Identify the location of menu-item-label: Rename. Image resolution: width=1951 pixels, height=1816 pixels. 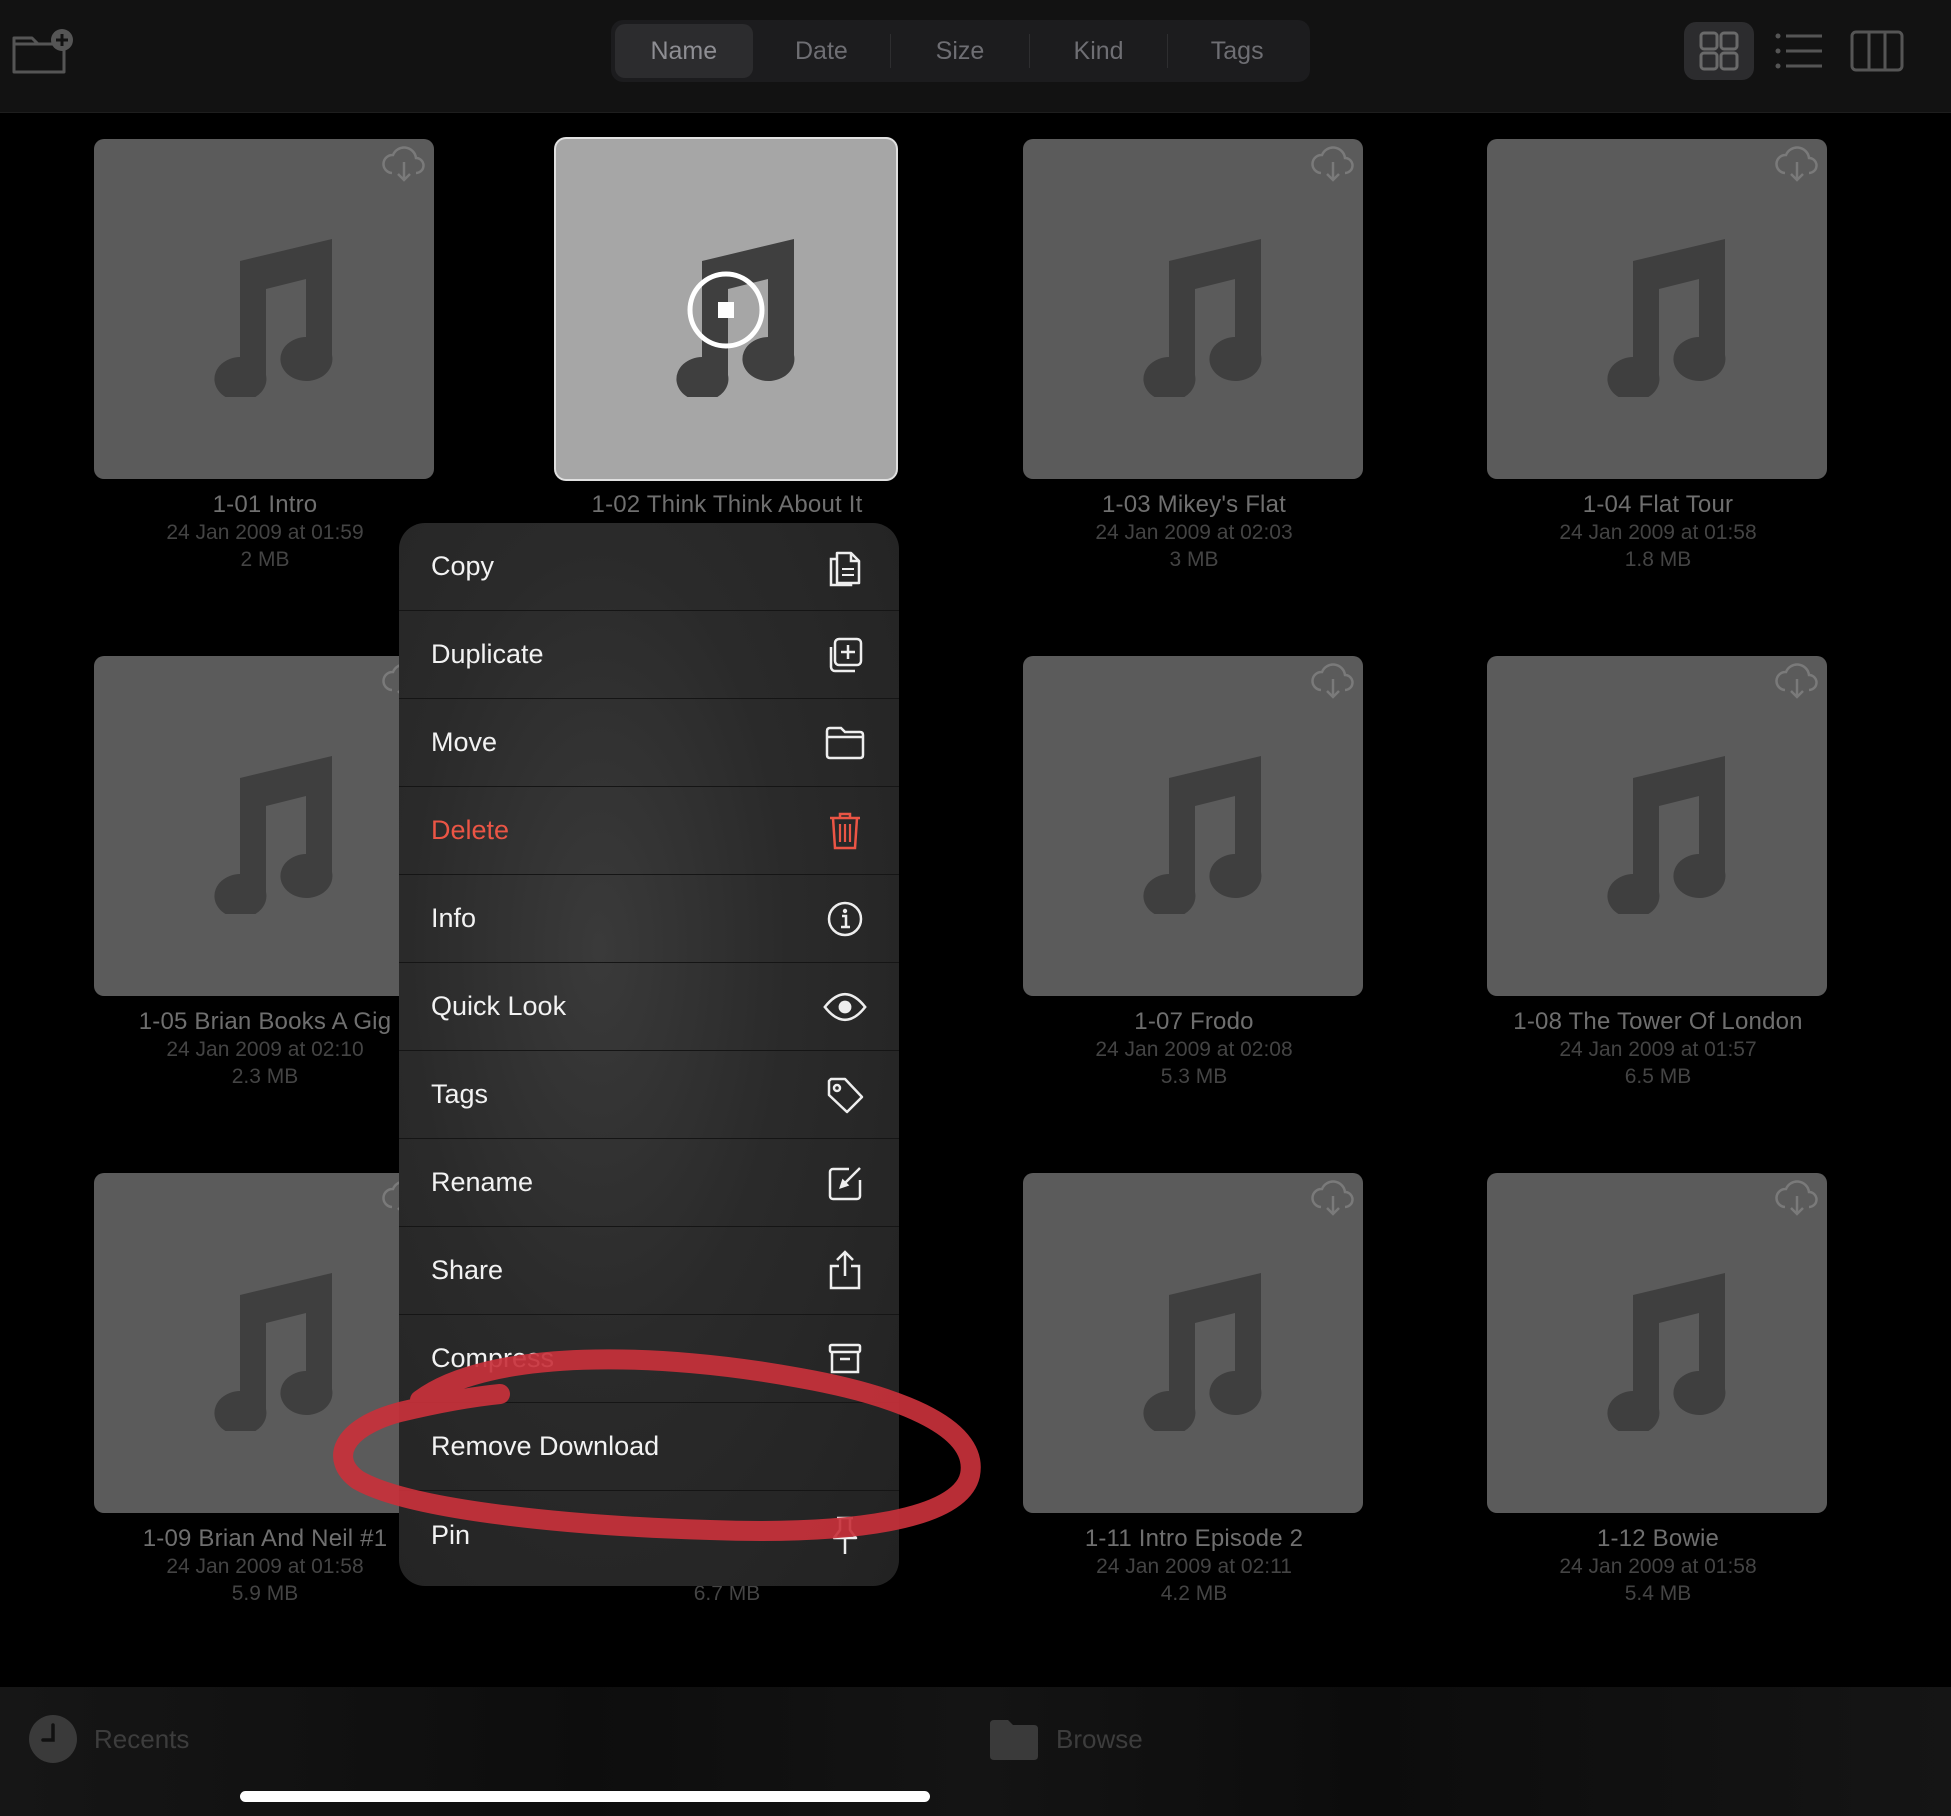
(482, 1182).